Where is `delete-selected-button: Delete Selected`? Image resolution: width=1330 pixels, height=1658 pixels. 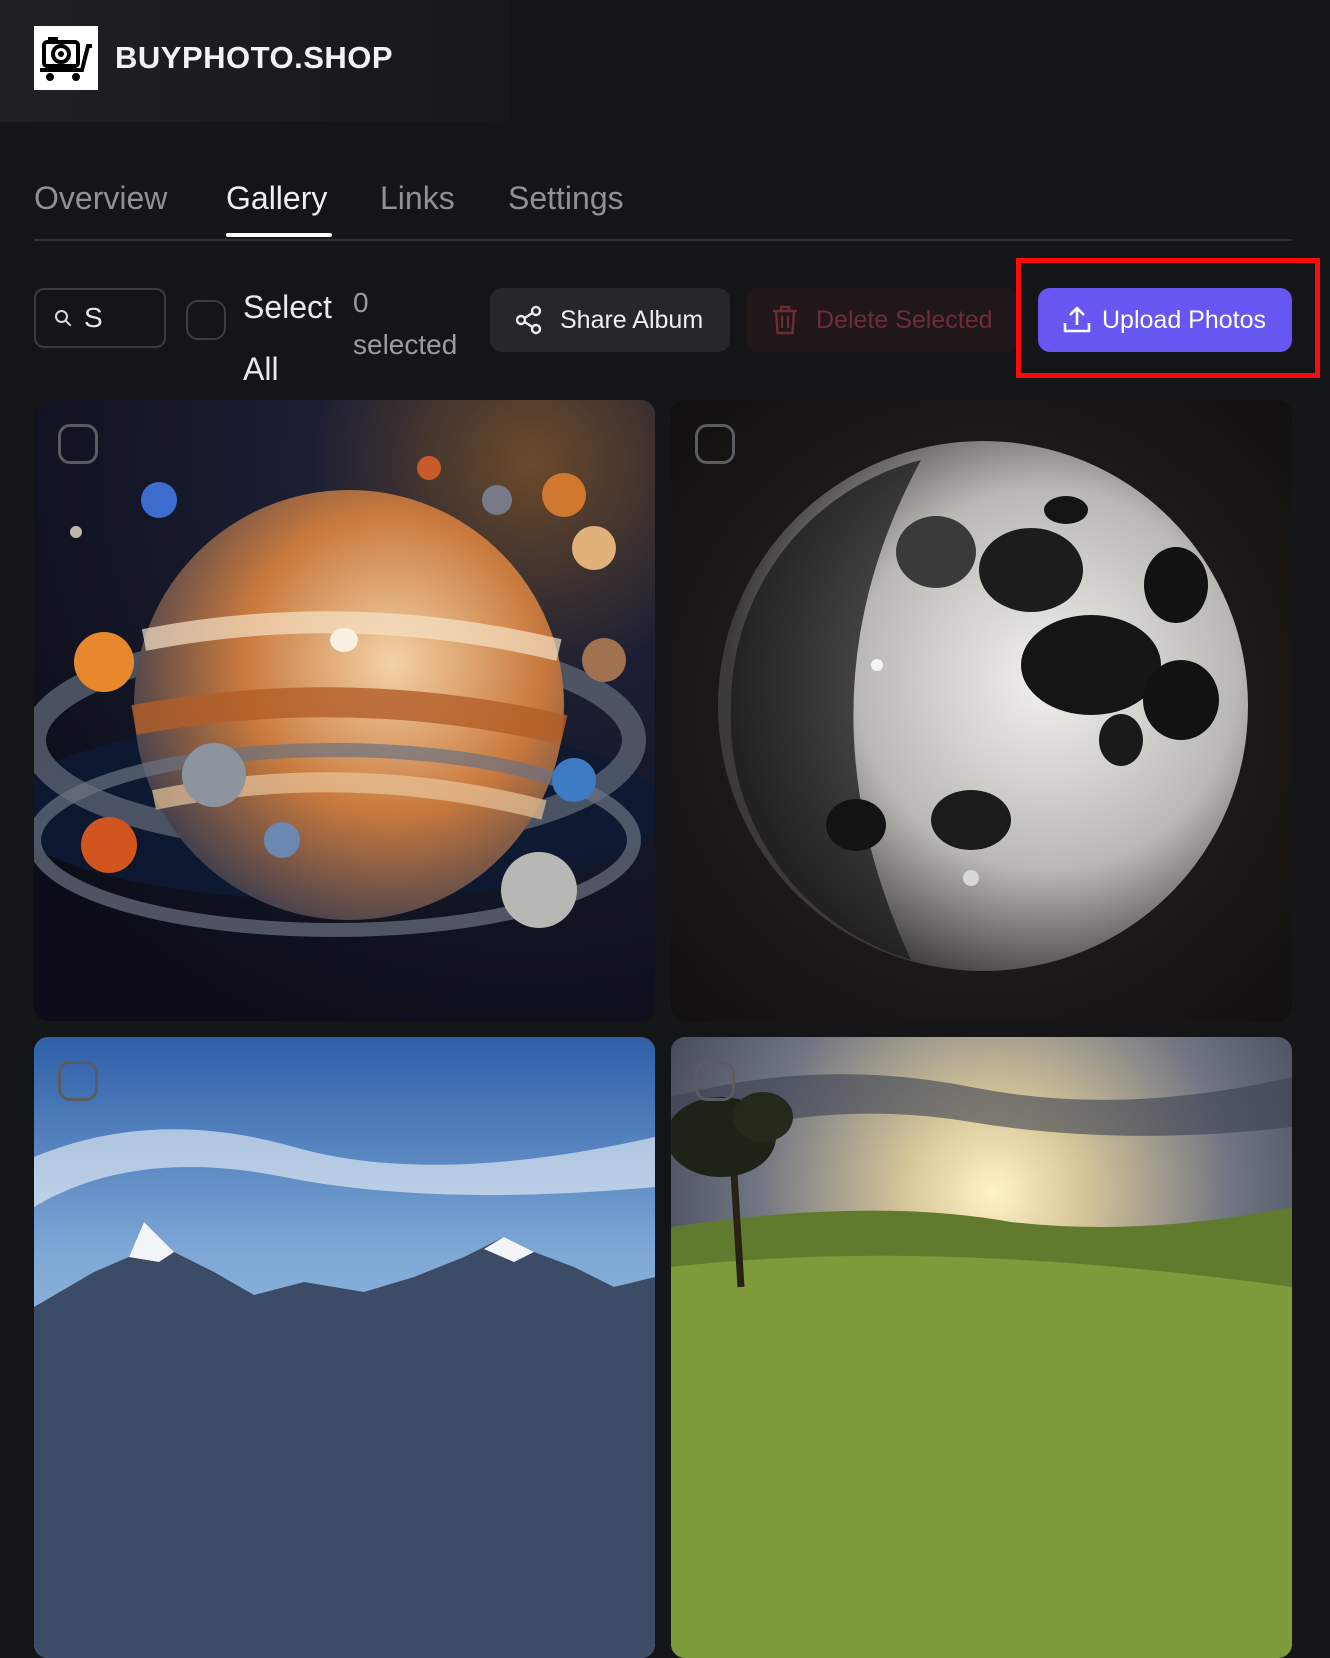 delete-selected-button: Delete Selected is located at coordinates (882, 320).